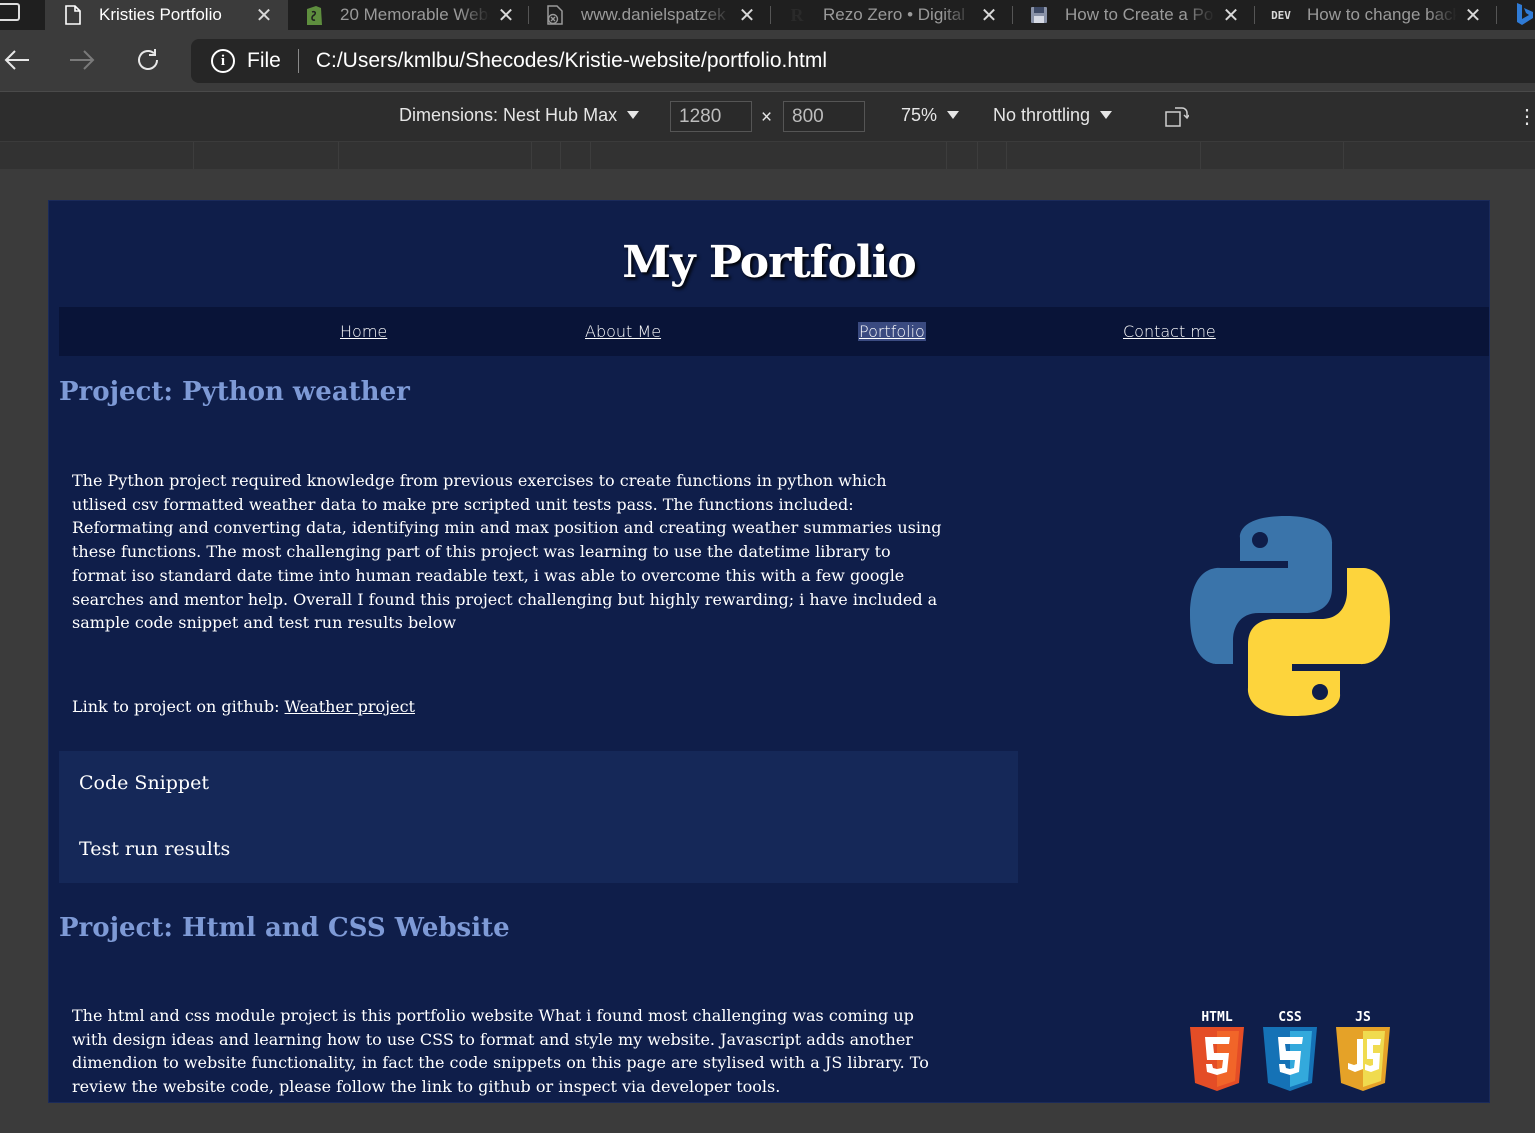 This screenshot has height=1133, width=1535. I want to click on nav-link-about-me: About Me, so click(623, 331).